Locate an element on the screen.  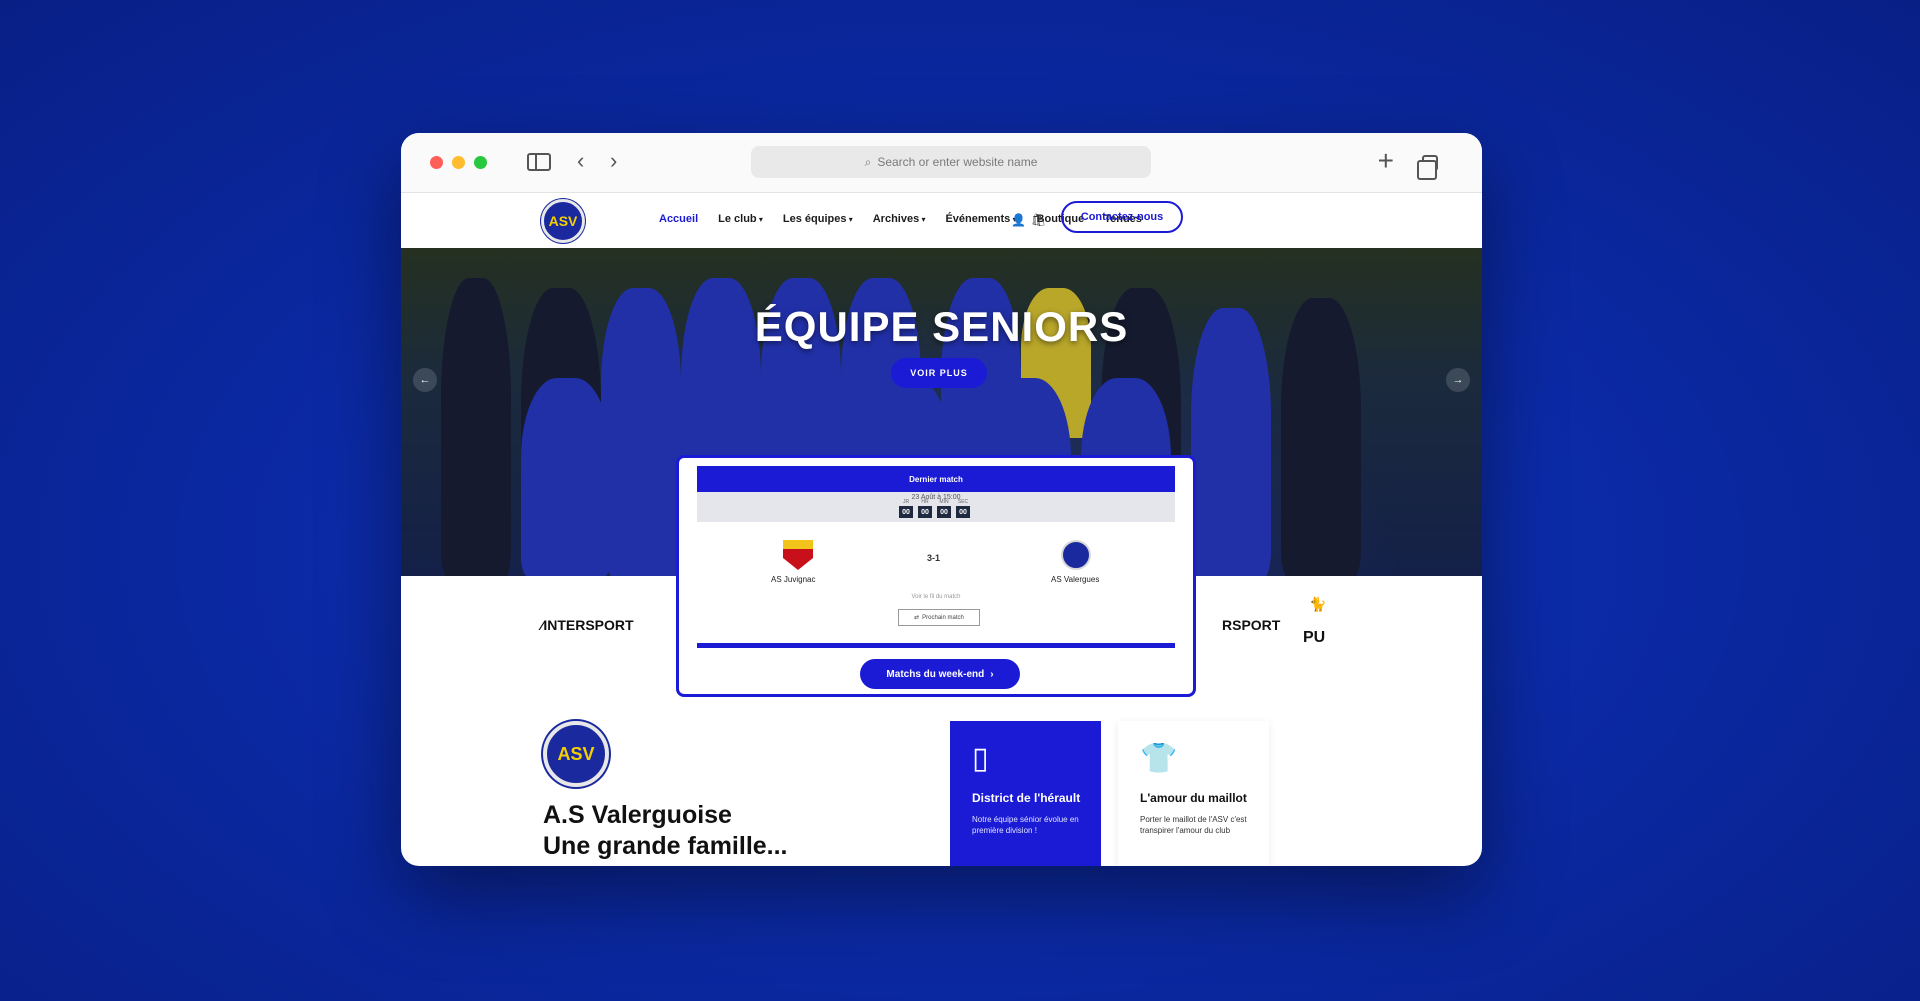
club-logo: ASV is located at coordinates (563, 221).